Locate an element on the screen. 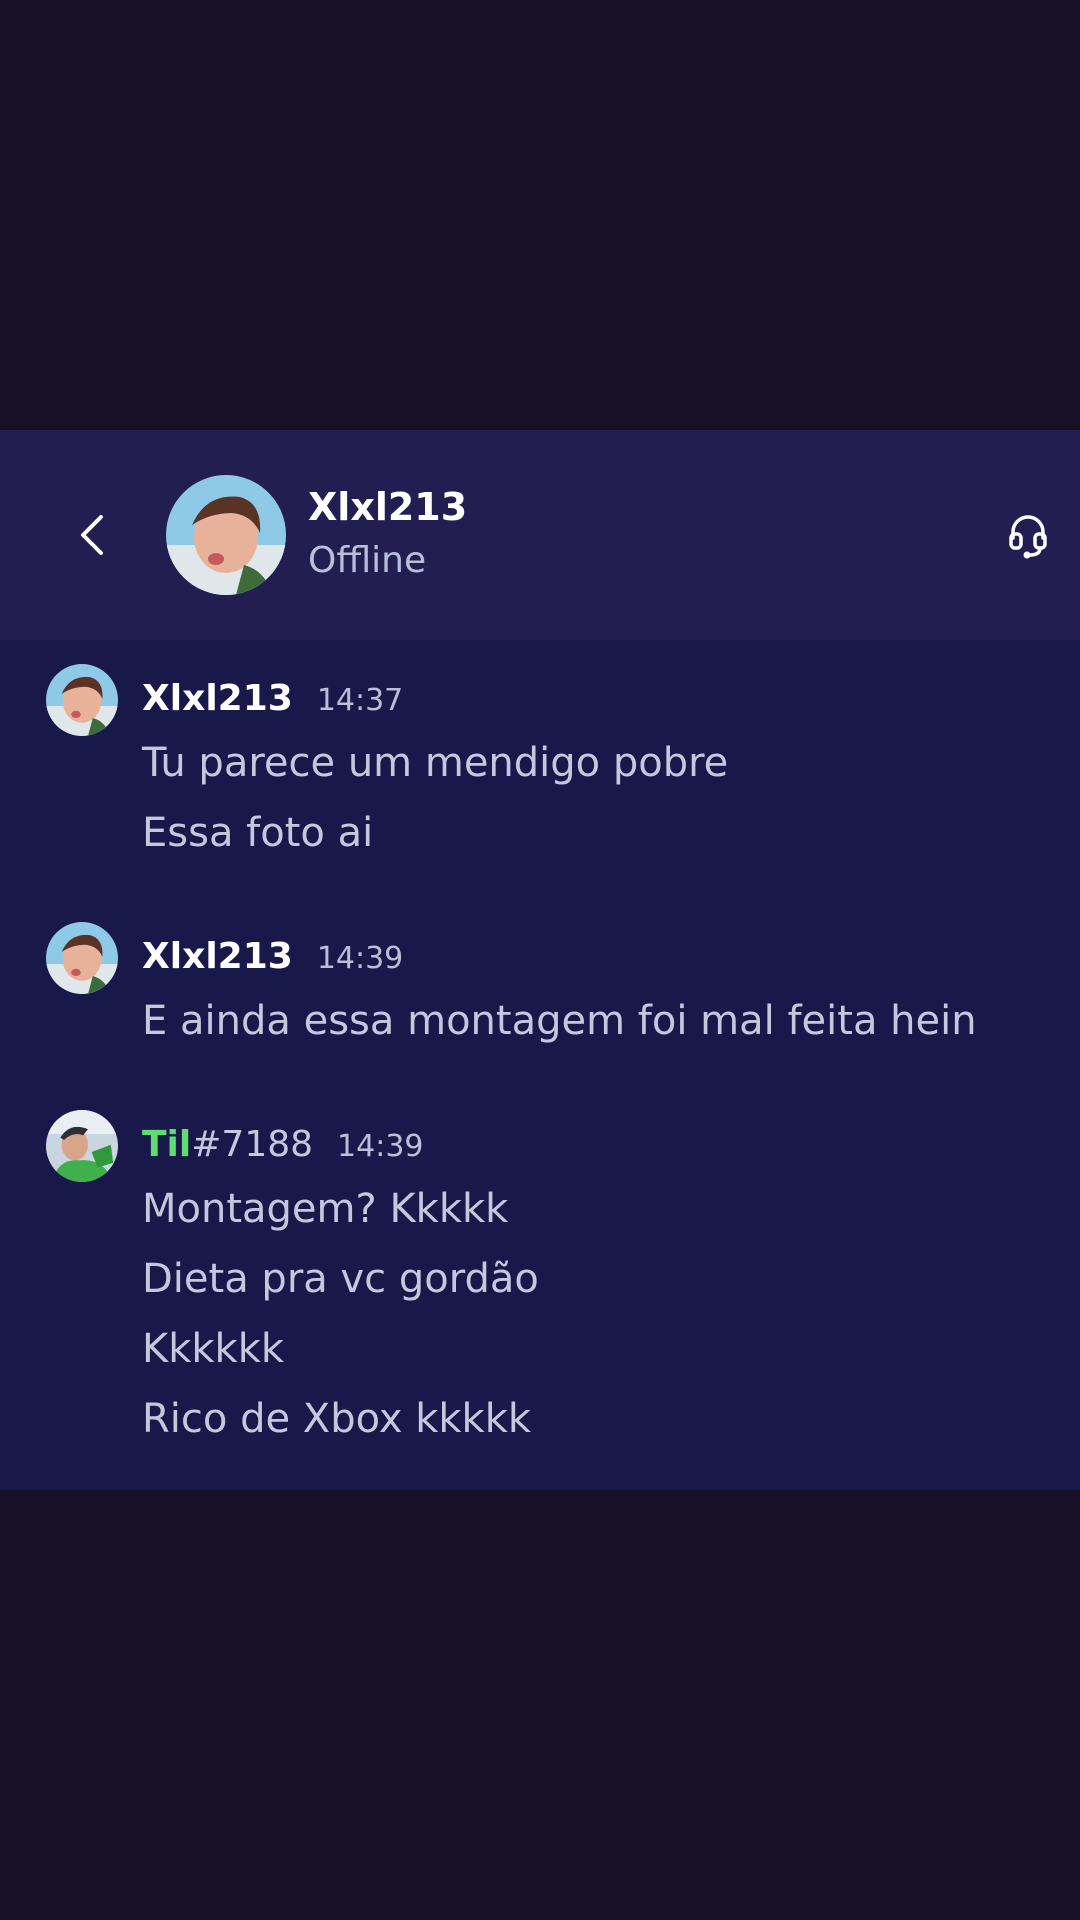  message-header: Xlxl213 14:39 is located at coordinates (272, 956).